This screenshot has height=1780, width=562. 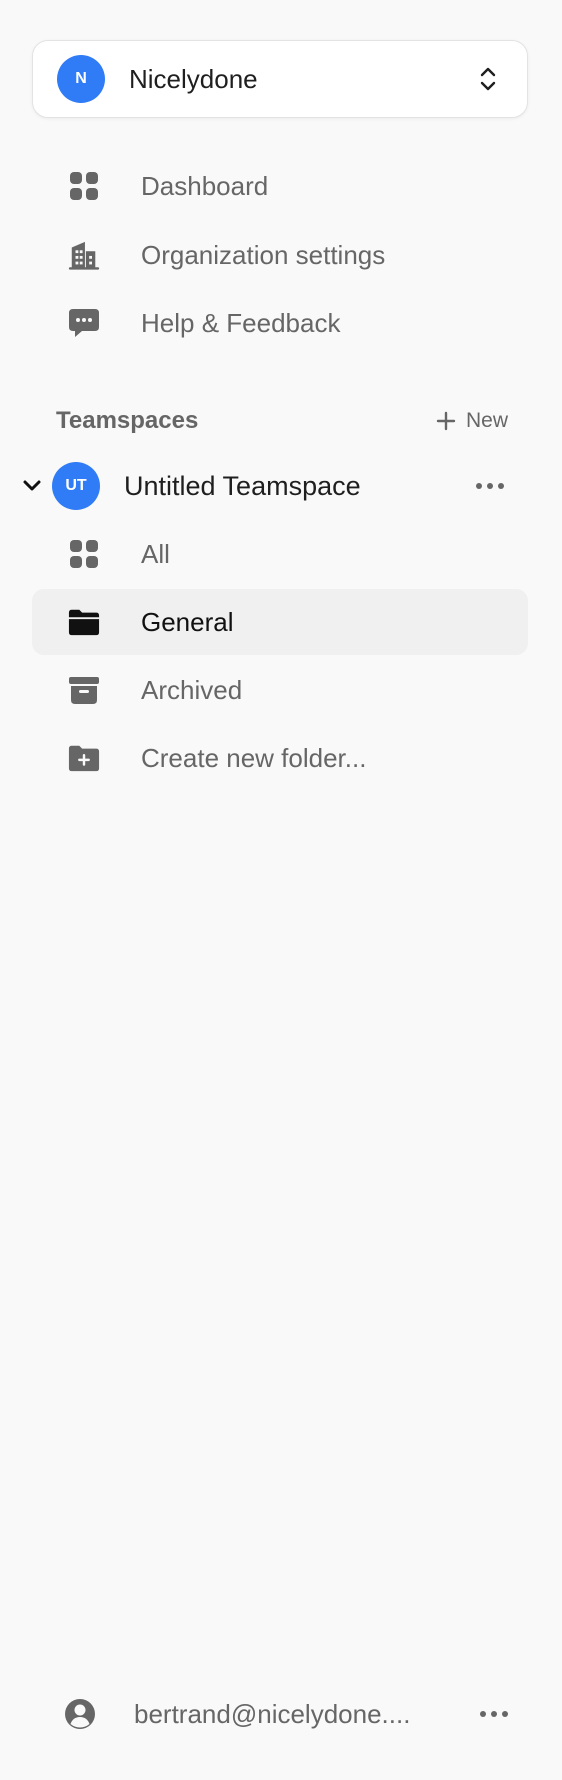 What do you see at coordinates (282, 421) in the screenshot?
I see `teamspaces-header: Teamspaces New` at bounding box center [282, 421].